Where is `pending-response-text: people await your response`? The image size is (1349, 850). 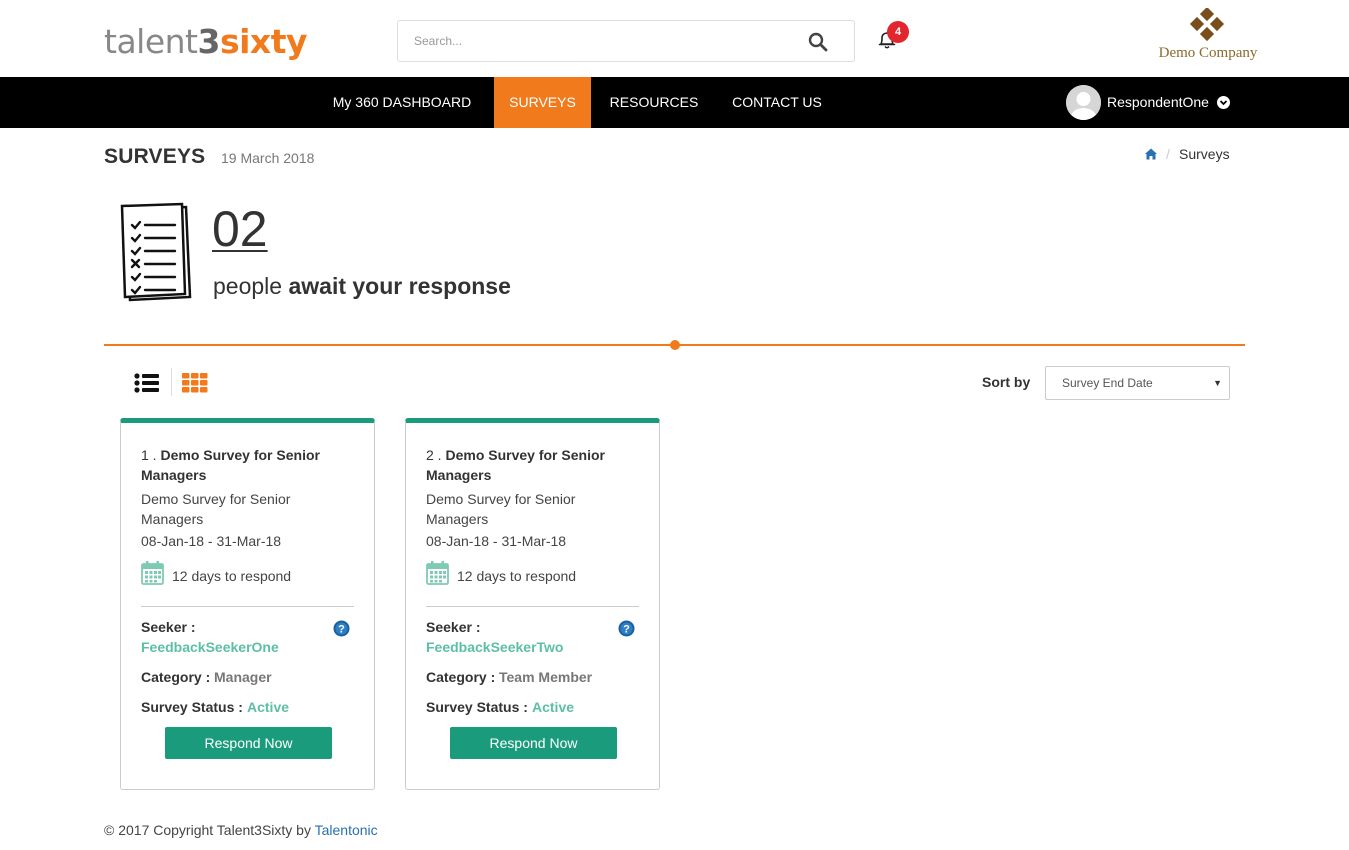 pending-response-text: people await your response is located at coordinates (362, 286).